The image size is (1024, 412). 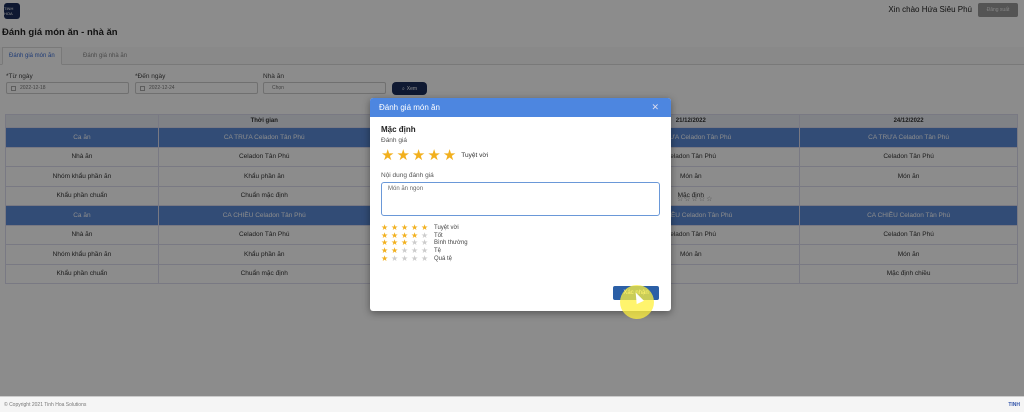 I want to click on rating-text: Tuyệt vời, so click(x=475, y=155).